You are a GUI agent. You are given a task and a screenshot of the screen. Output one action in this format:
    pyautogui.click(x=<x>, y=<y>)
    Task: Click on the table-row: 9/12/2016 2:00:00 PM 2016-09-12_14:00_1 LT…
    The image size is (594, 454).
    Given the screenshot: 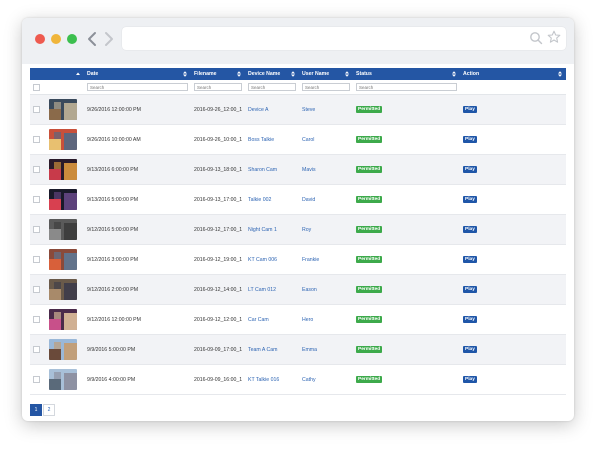 What is the action you would take?
    pyautogui.click(x=298, y=289)
    